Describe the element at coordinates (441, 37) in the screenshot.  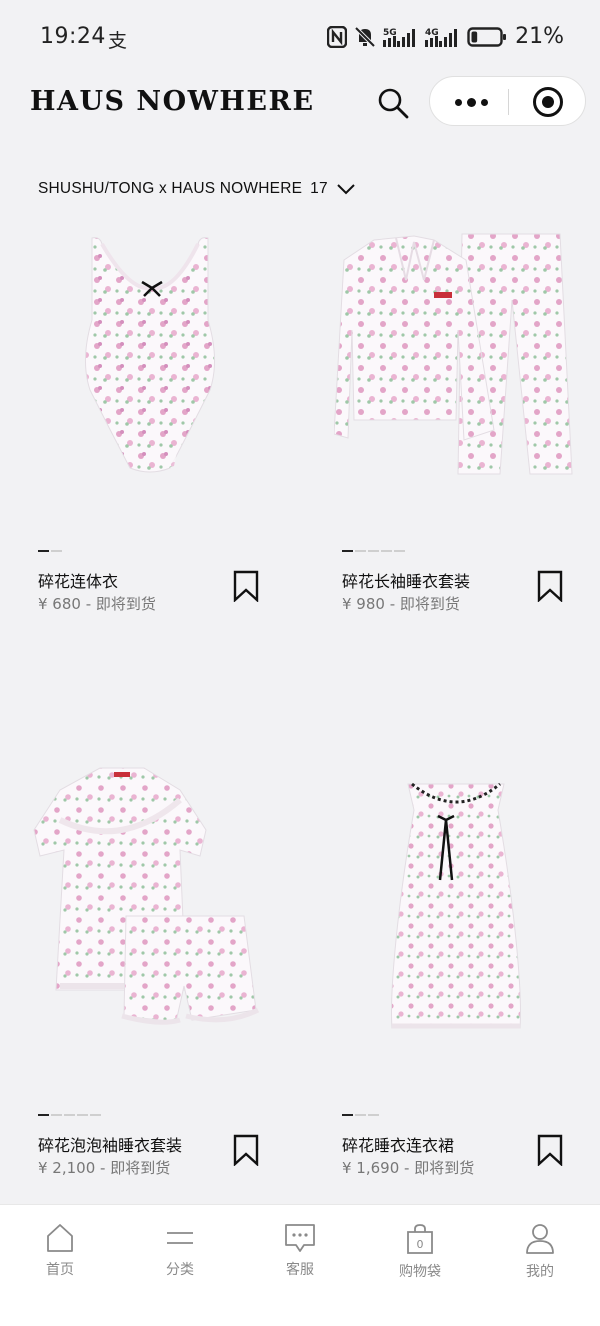
I see `signal-4g-icon: 4G` at that location.